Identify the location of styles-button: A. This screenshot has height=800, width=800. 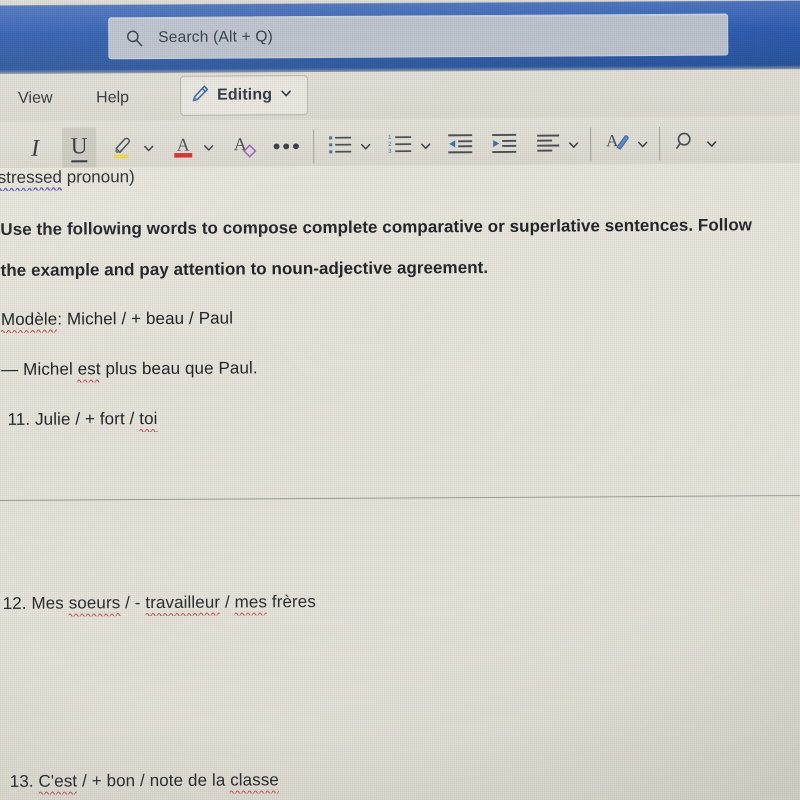
(617, 144).